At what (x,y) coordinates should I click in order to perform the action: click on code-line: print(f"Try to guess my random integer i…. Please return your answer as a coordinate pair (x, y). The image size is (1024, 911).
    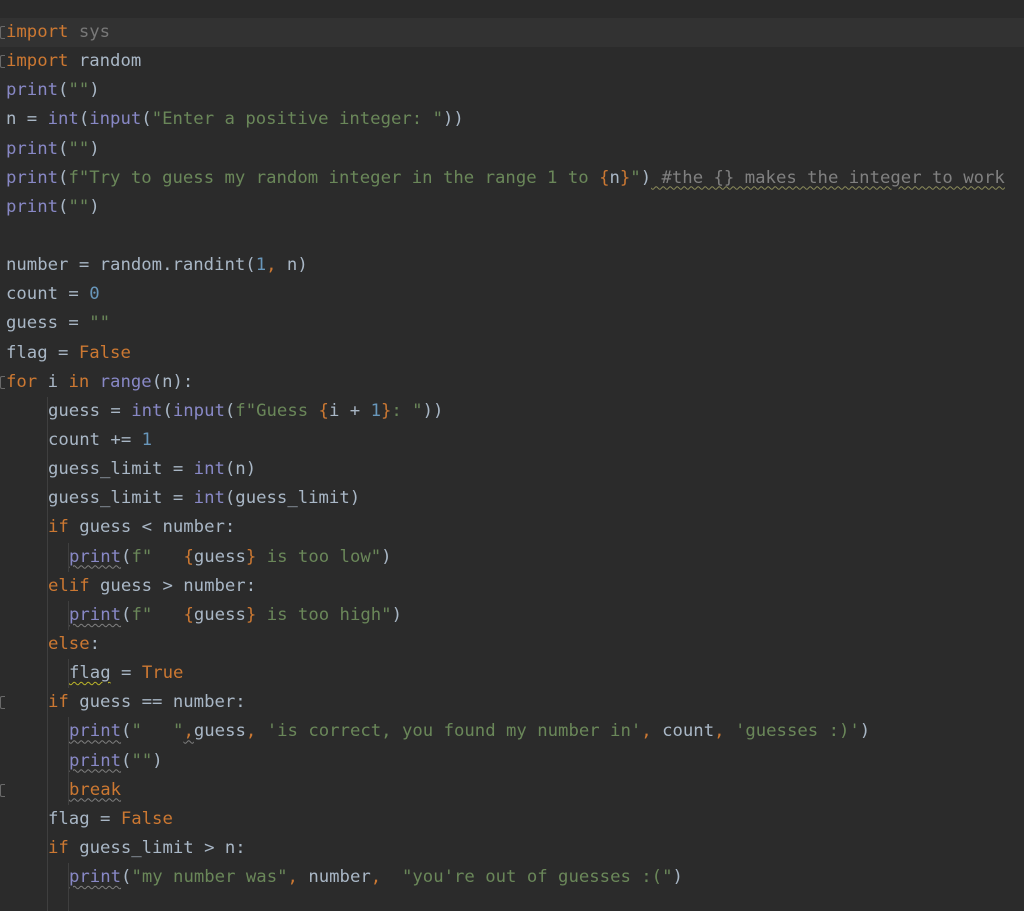
    Looking at the image, I should click on (512, 178).